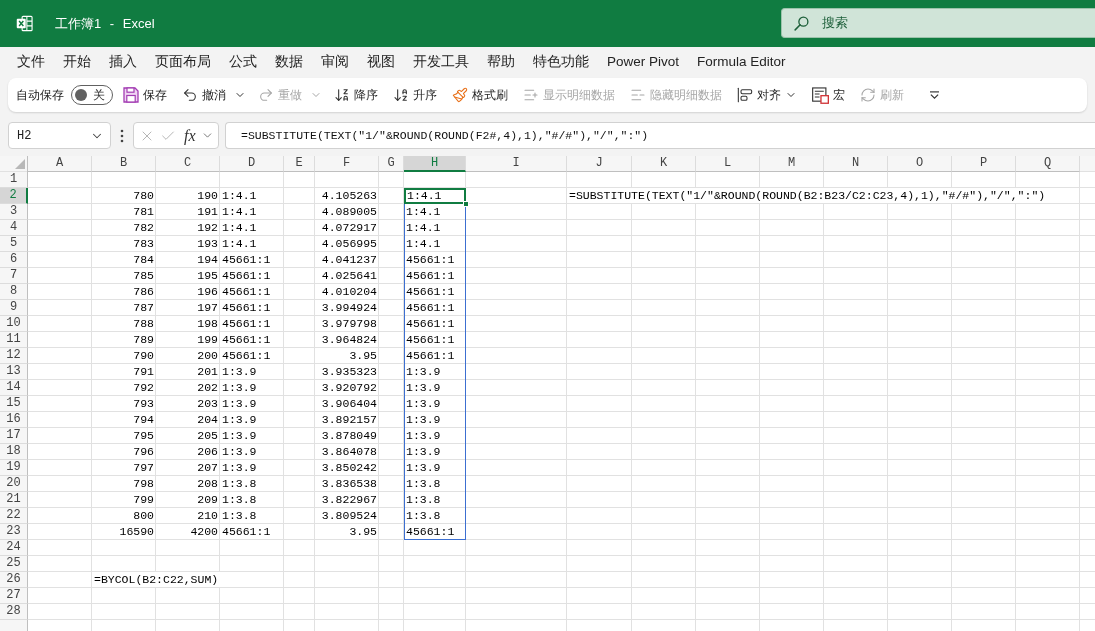 The width and height of the screenshot is (1095, 631). What do you see at coordinates (14, 548) in the screenshot?
I see `row-header: 24` at bounding box center [14, 548].